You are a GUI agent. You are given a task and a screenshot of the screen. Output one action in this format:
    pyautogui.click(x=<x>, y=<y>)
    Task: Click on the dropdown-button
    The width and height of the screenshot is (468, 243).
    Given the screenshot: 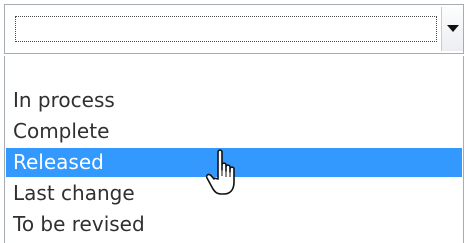 What is the action you would take?
    pyautogui.click(x=452, y=29)
    